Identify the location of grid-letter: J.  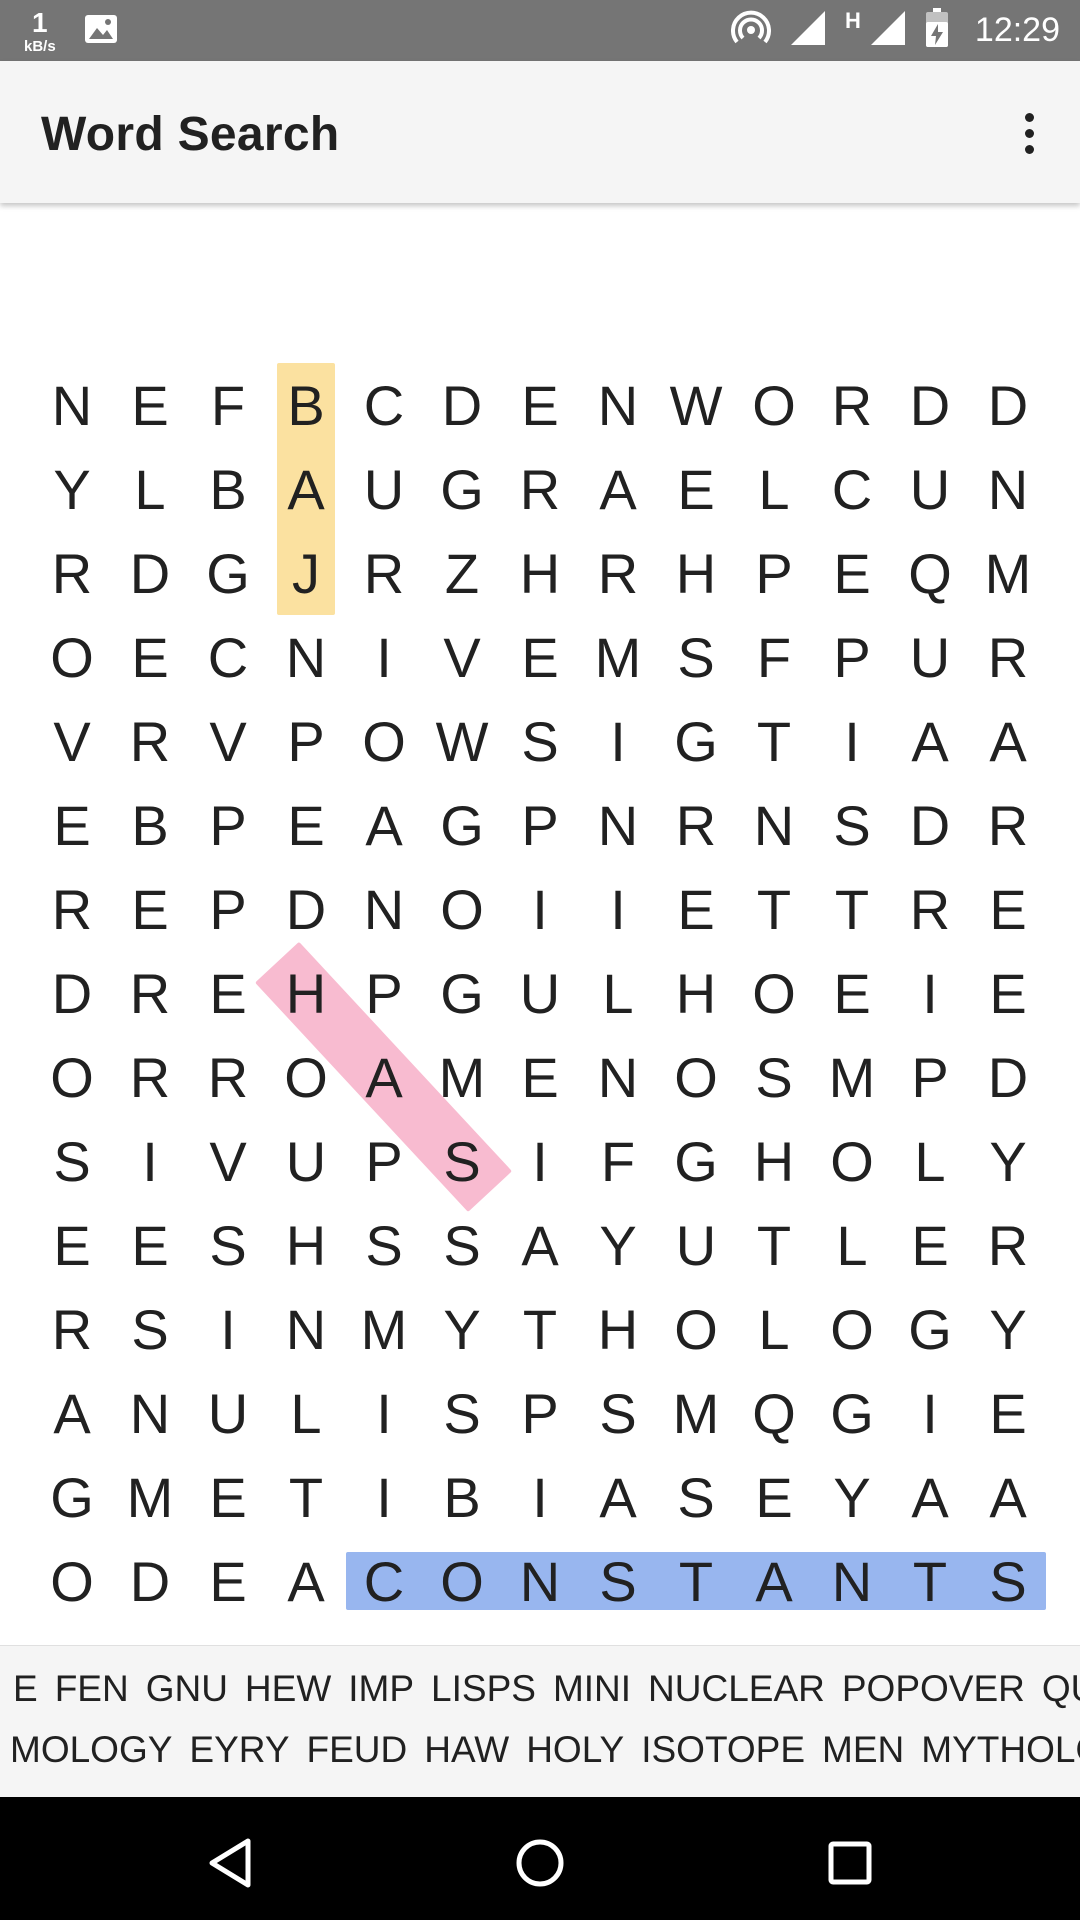
(306, 573).